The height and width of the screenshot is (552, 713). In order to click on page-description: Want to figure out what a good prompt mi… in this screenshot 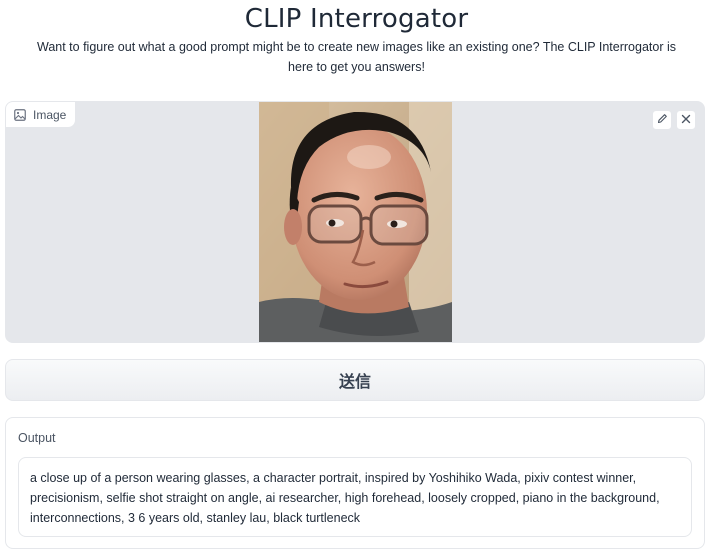, I will do `click(356, 57)`.